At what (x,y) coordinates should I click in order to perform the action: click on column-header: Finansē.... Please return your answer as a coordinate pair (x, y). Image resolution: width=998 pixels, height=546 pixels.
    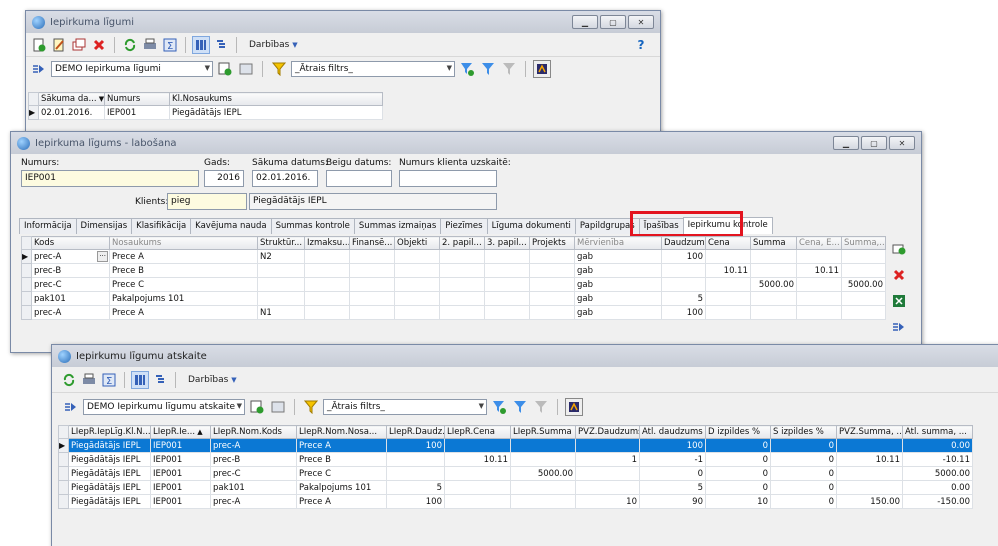
    Looking at the image, I should click on (372, 243).